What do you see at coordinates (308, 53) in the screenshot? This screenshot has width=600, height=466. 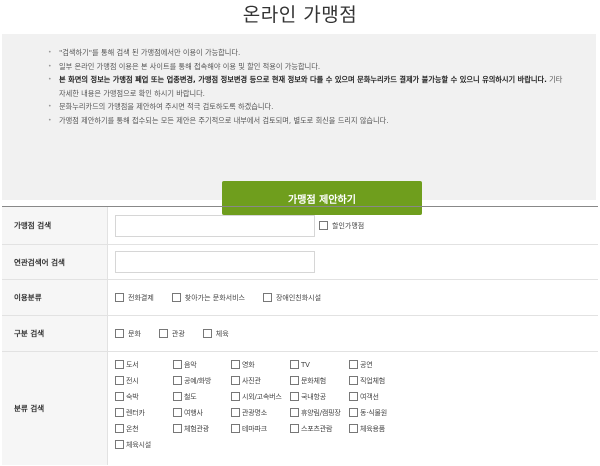 I see `notice-item: "검색하기"를 통해 검색 된 가맹점에서만 이용이 가능합니다.` at bounding box center [308, 53].